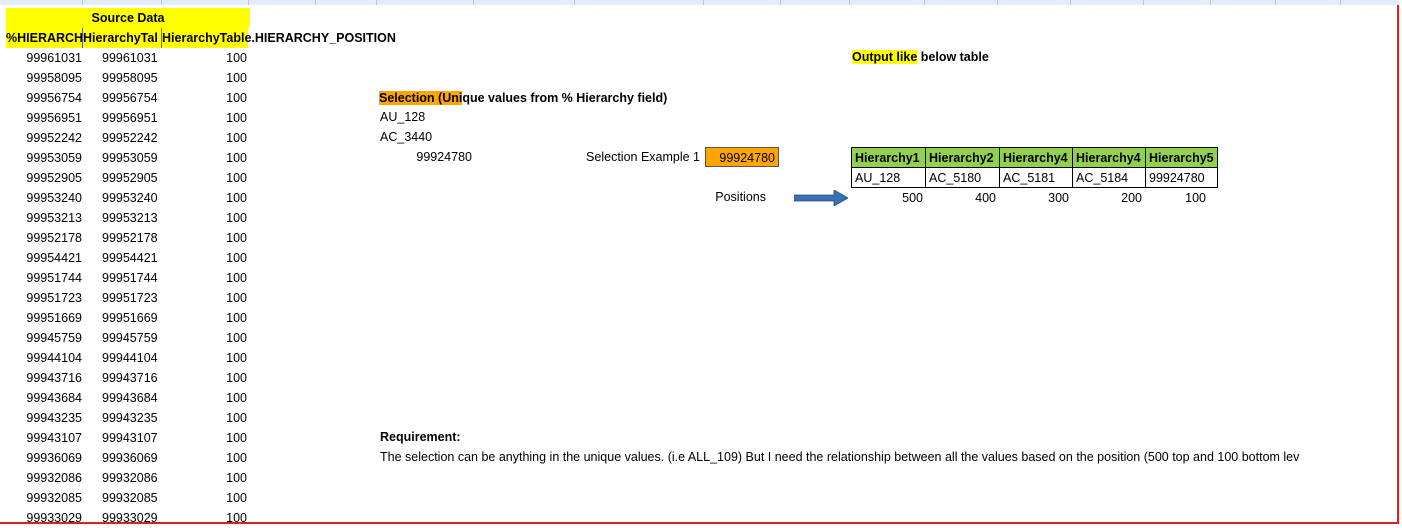  Describe the element at coordinates (1181, 157) in the screenshot. I see `hierarchy-header-cell: Hierarchy5` at that location.